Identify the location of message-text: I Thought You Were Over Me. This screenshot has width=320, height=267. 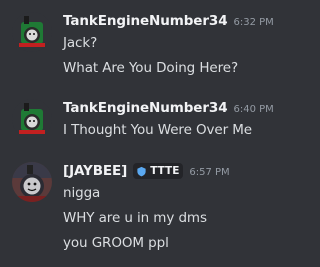
(157, 130).